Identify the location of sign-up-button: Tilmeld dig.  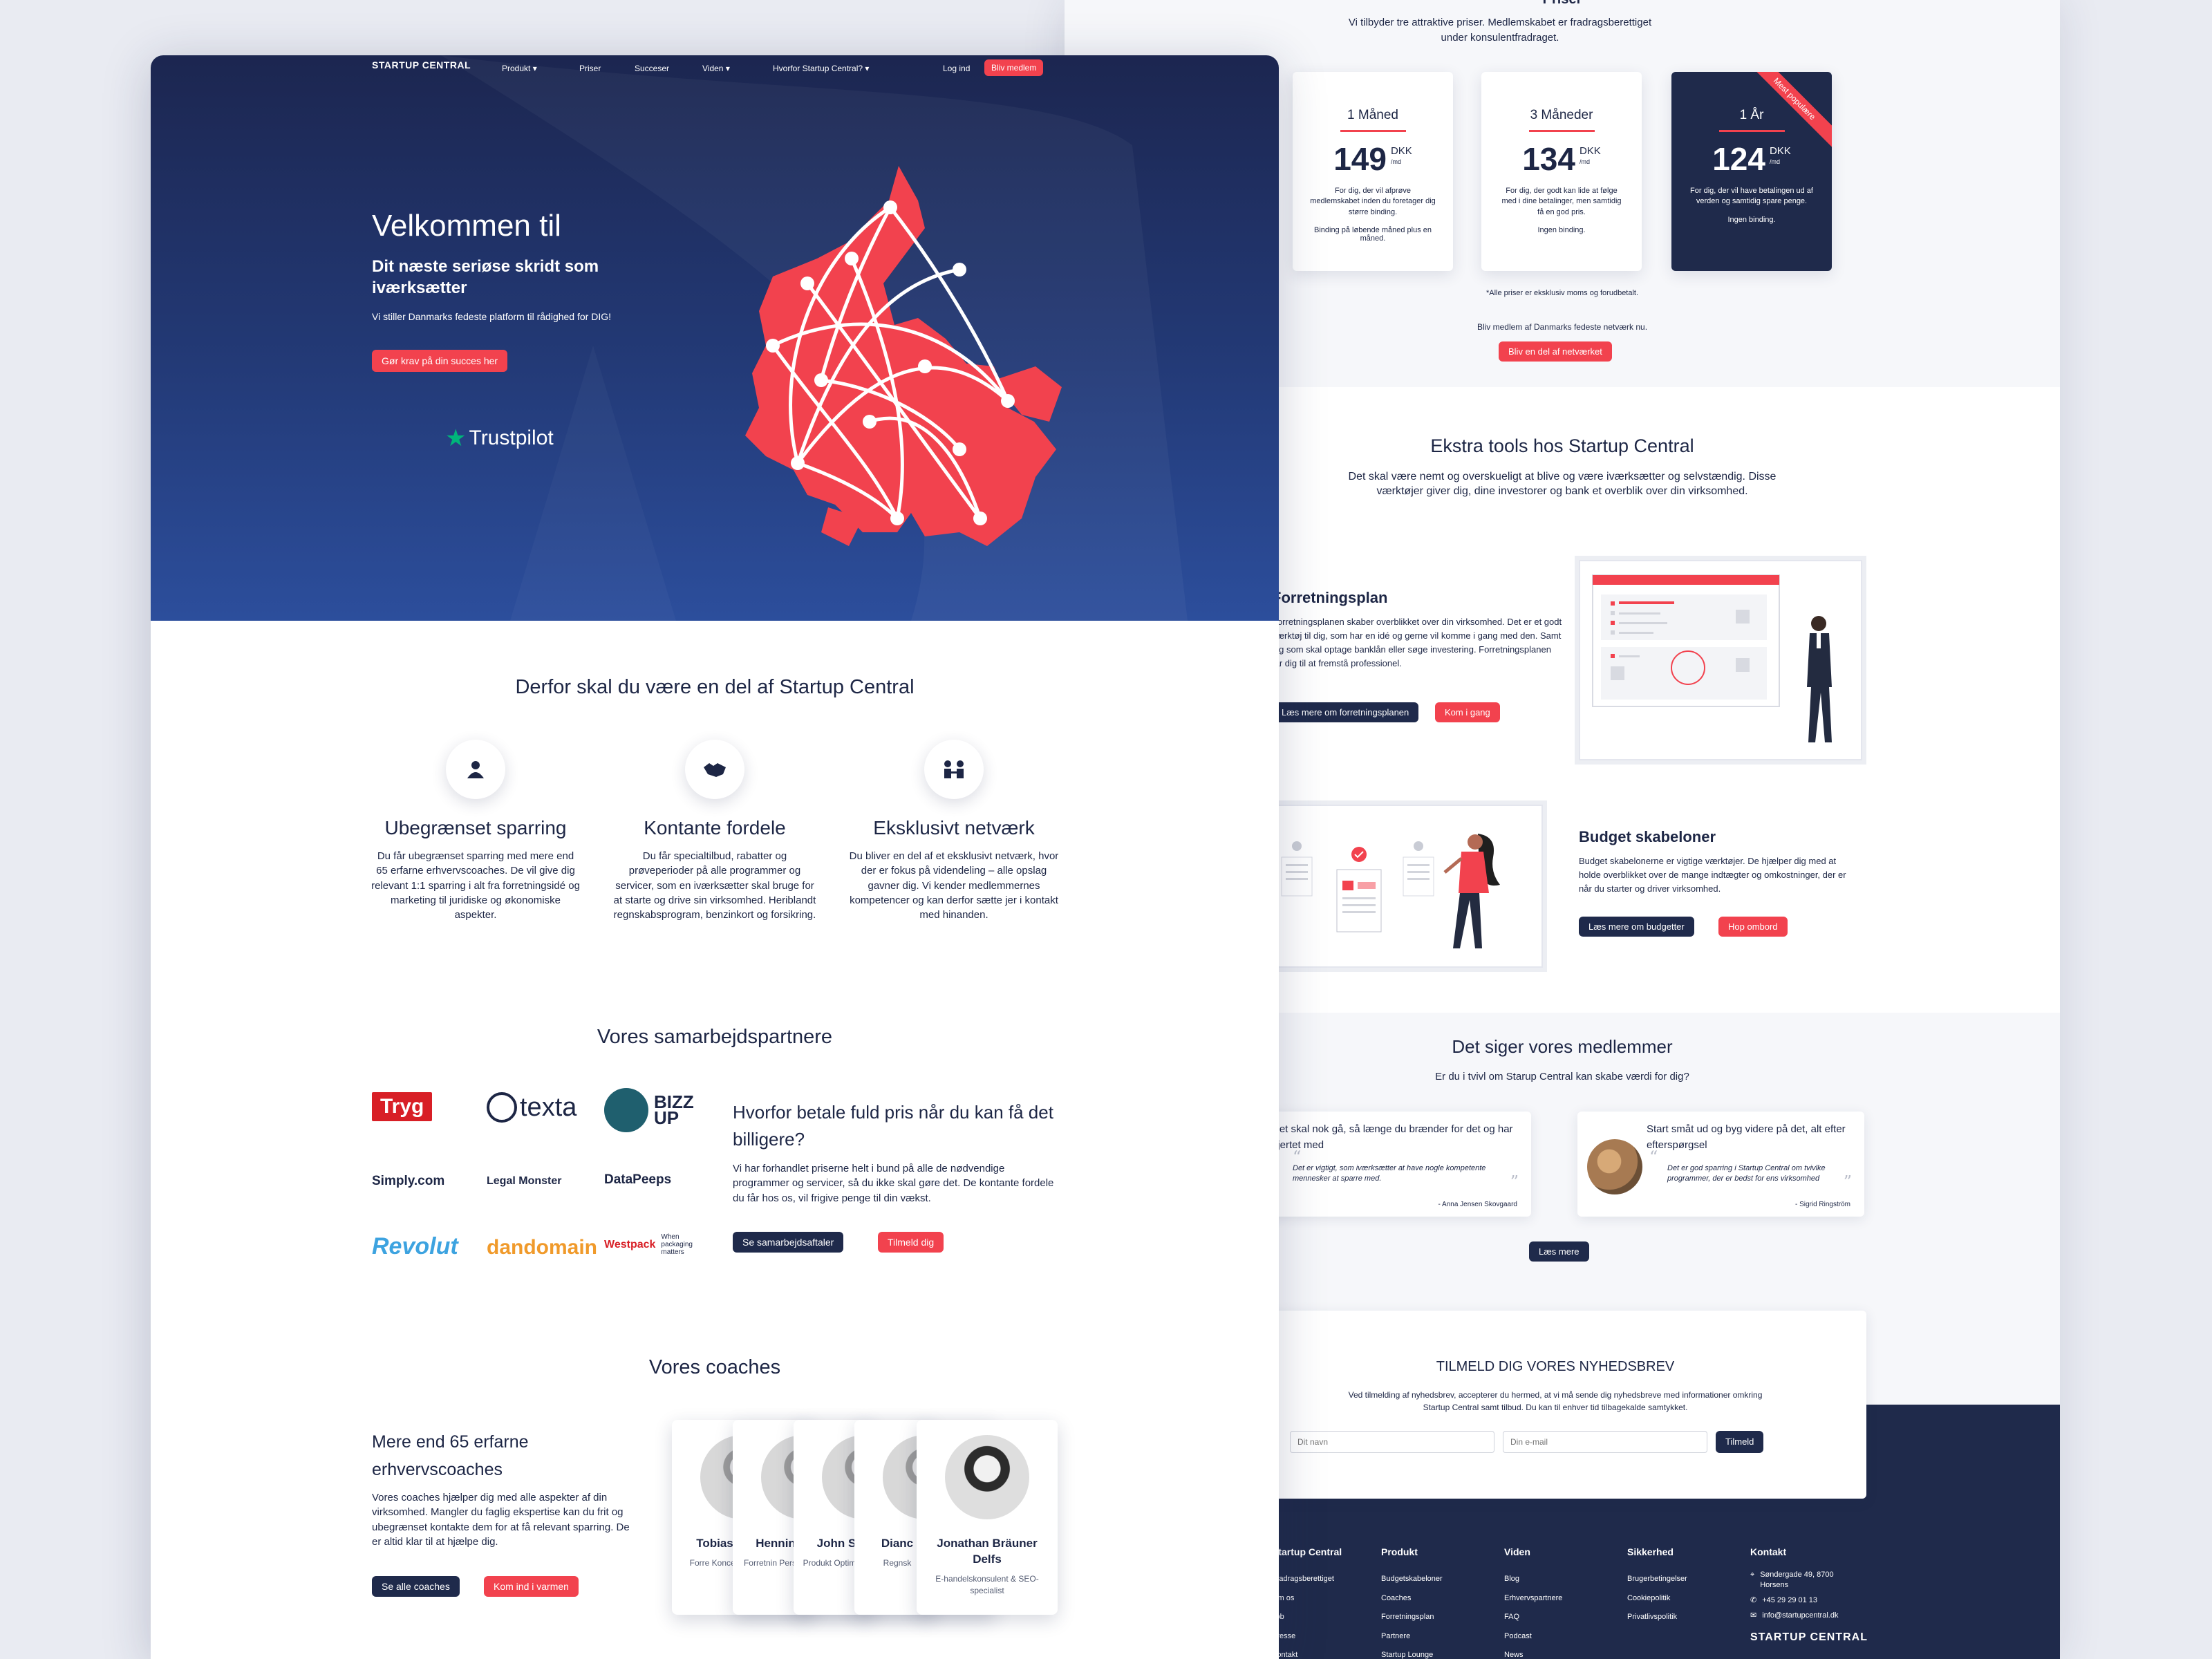
(911, 1242).